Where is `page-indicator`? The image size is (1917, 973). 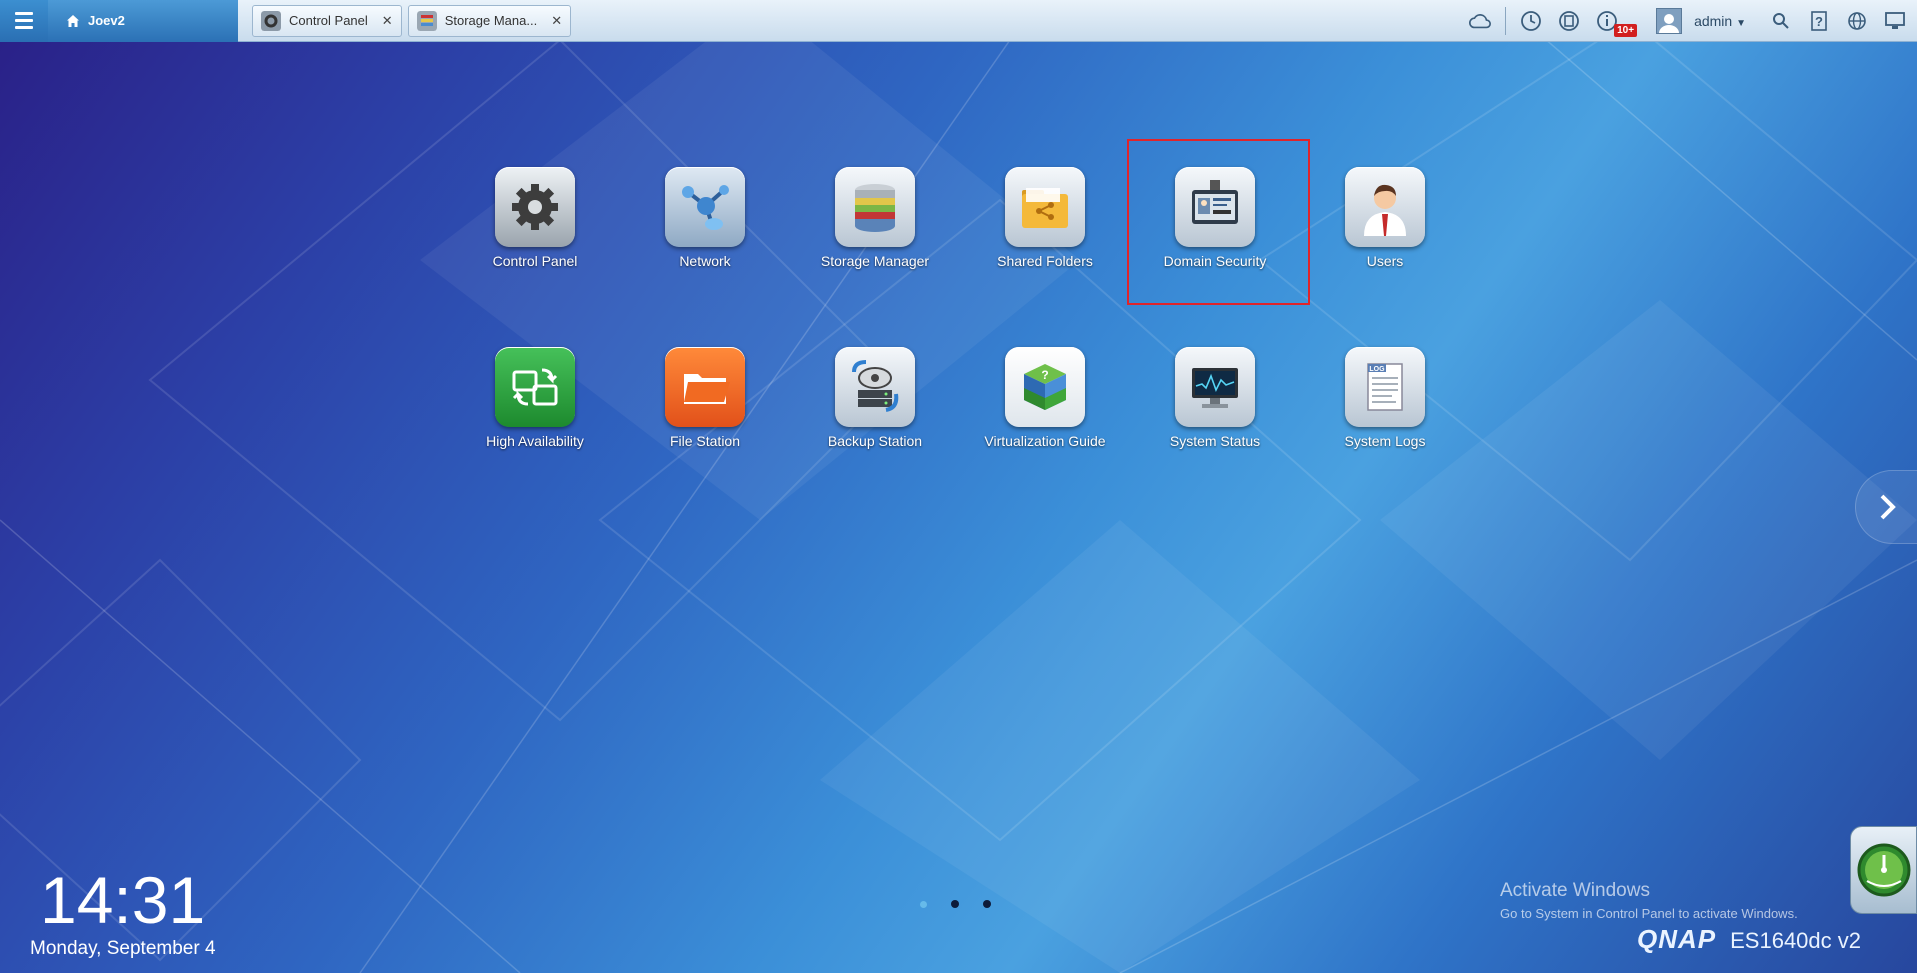 page-indicator is located at coordinates (955, 904).